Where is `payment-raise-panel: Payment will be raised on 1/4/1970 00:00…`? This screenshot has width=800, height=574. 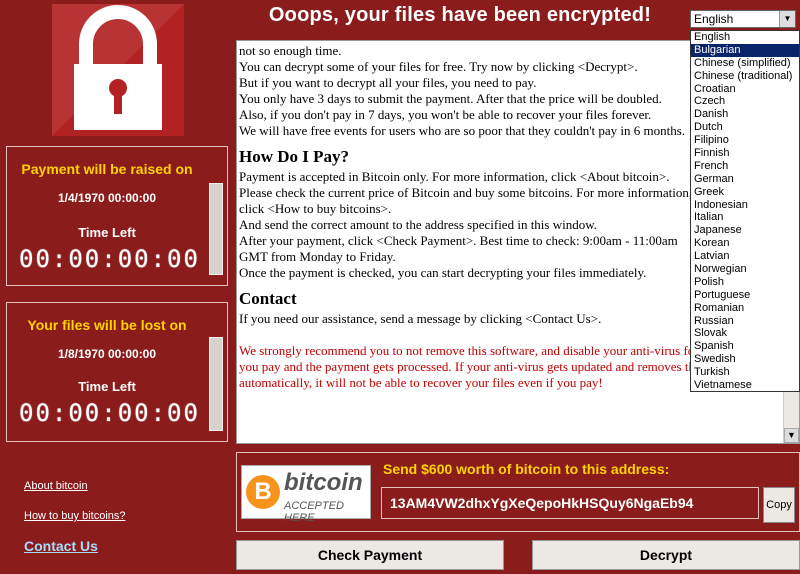
payment-raise-panel: Payment will be raised on 1/4/1970 00:00… is located at coordinates (117, 216).